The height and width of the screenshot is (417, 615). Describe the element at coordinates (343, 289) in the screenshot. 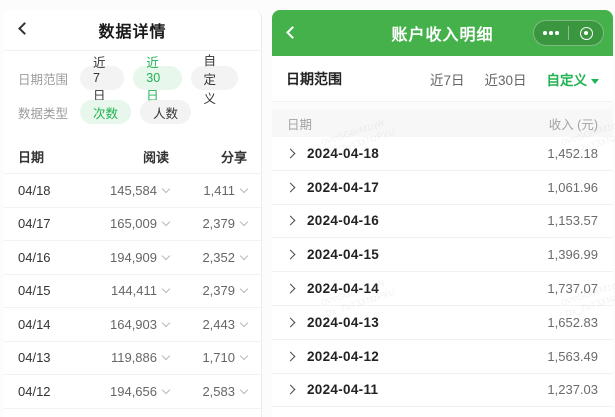

I see `row-date: 2024-04-14` at that location.